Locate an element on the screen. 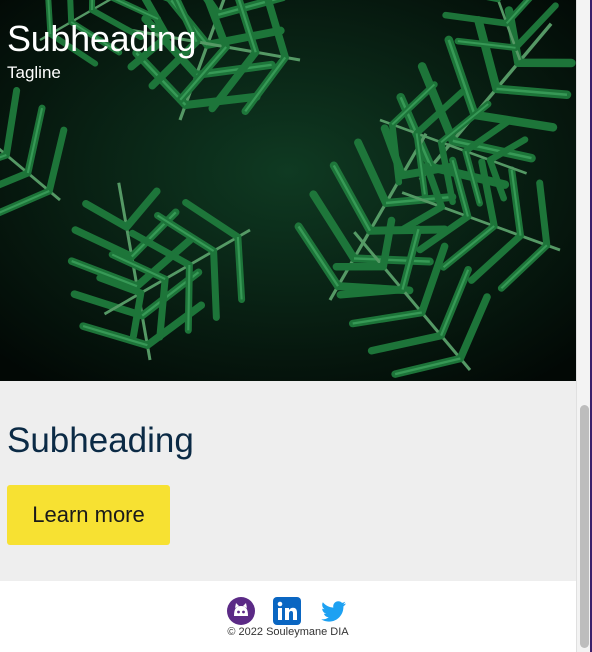 This screenshot has height=652, width=592. cta-subheading: Subheading is located at coordinates (100, 440).